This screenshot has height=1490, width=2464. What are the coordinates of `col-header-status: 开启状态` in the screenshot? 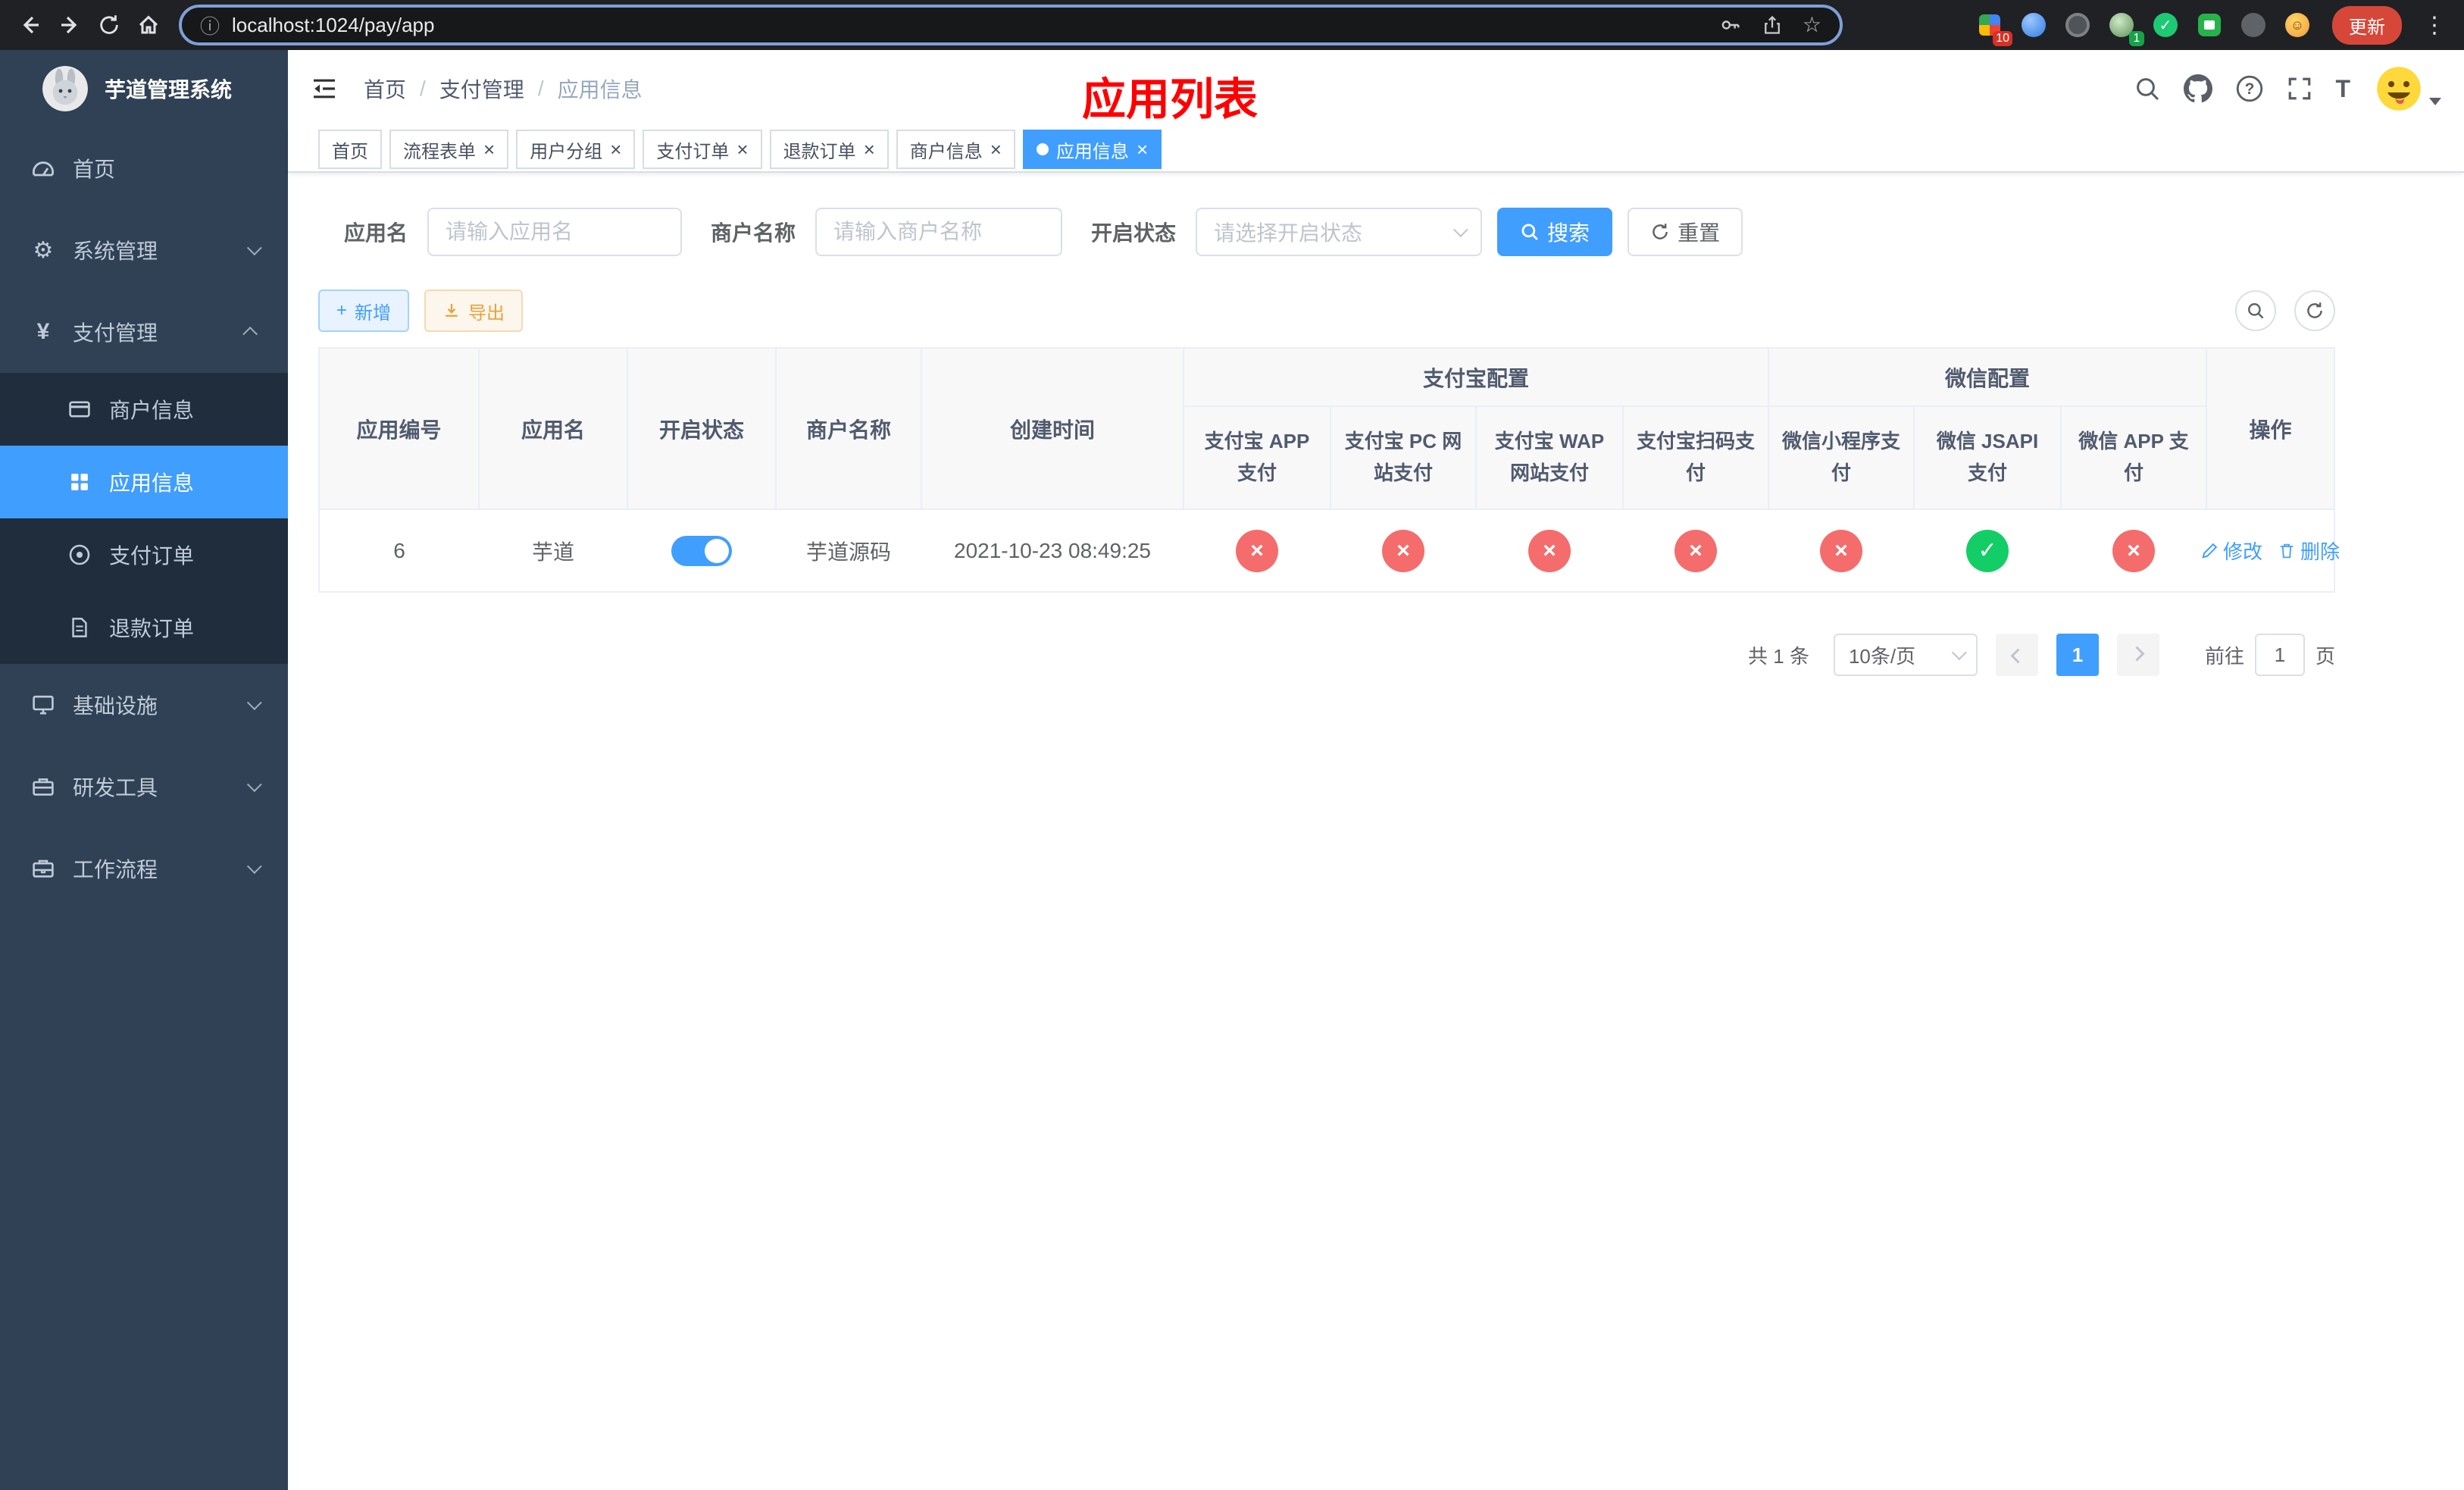 It's located at (702, 430).